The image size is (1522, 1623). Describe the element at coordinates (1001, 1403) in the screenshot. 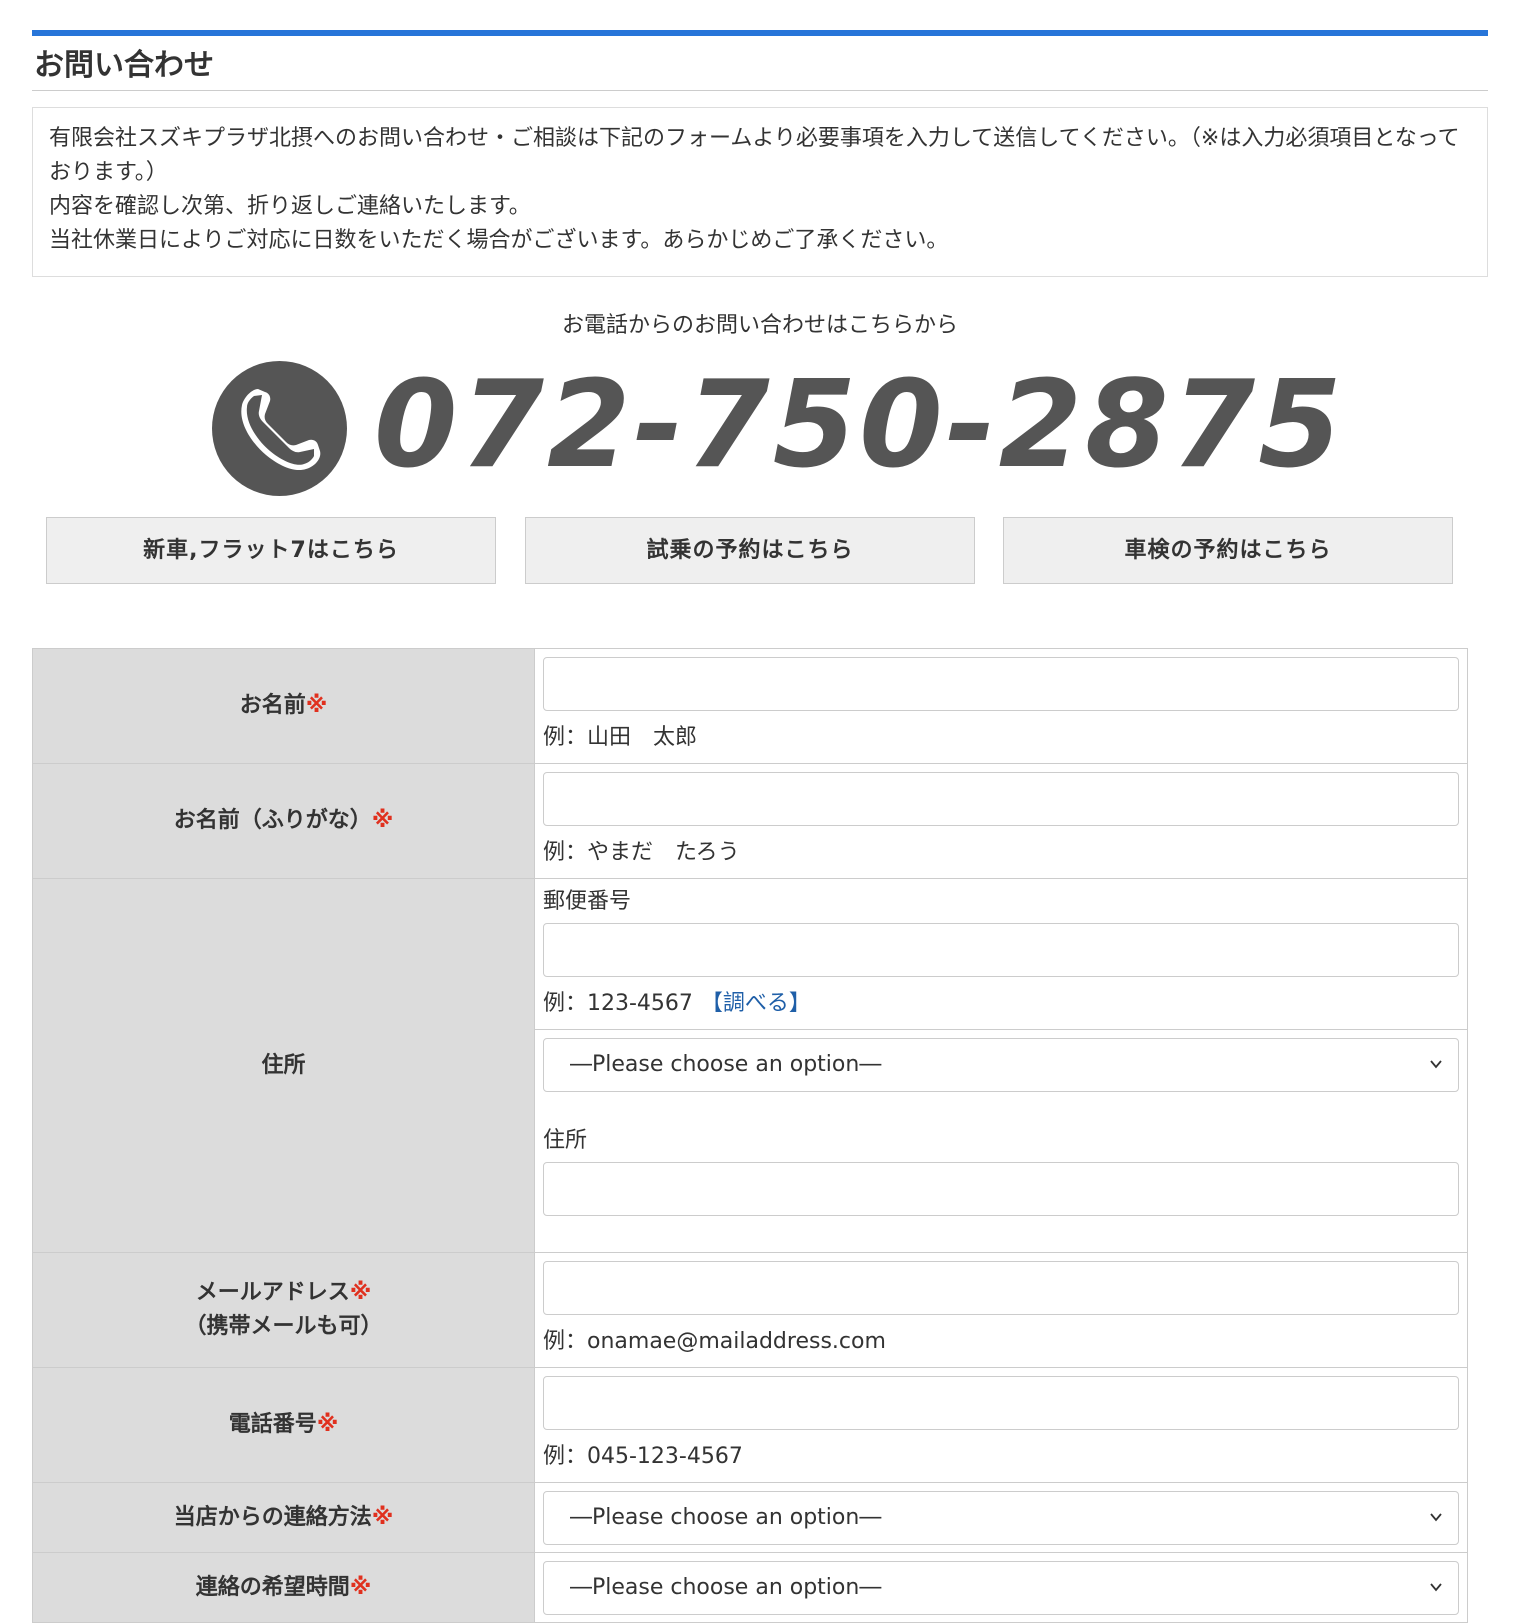

I see `phone-input` at that location.